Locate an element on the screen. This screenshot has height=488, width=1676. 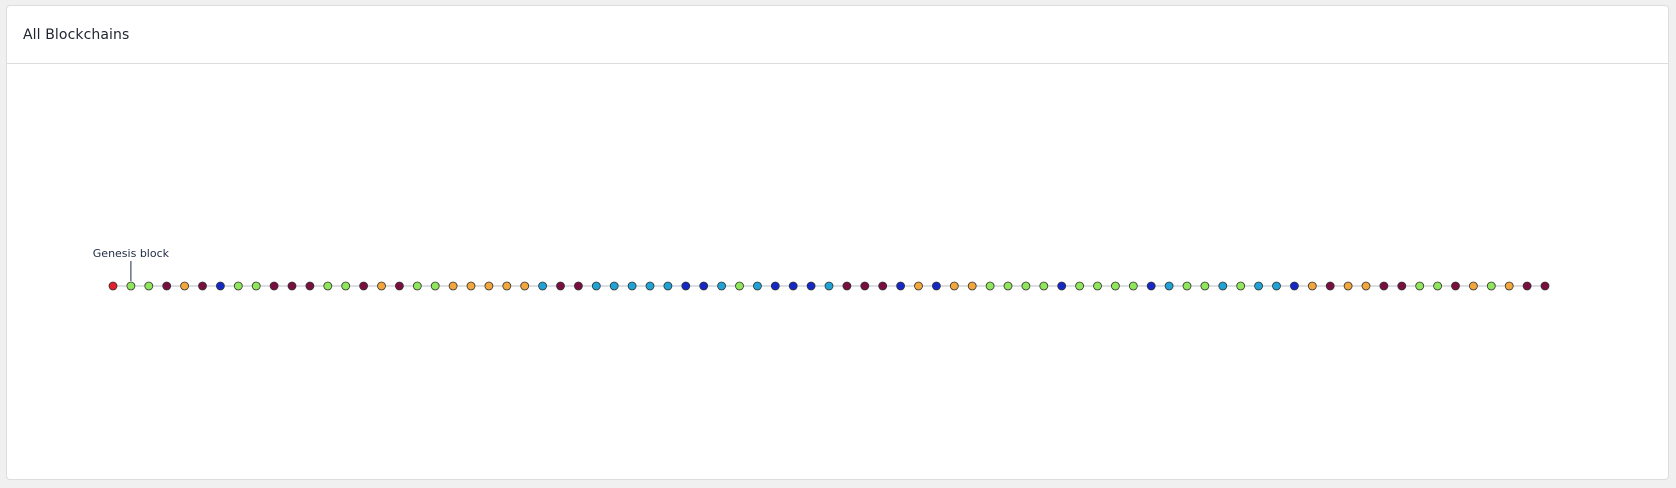
blockchain-graph: Genesis block is located at coordinates (821, 269).